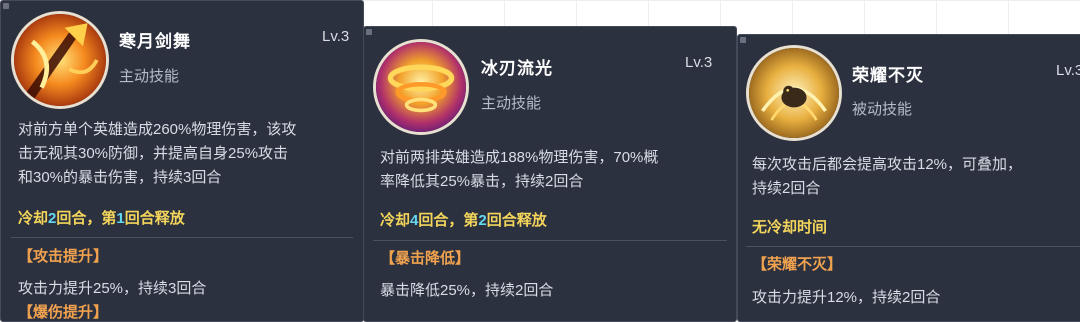 This screenshot has height=322, width=1080. What do you see at coordinates (786, 188) in the screenshot?
I see `description-line: 持续2回合` at bounding box center [786, 188].